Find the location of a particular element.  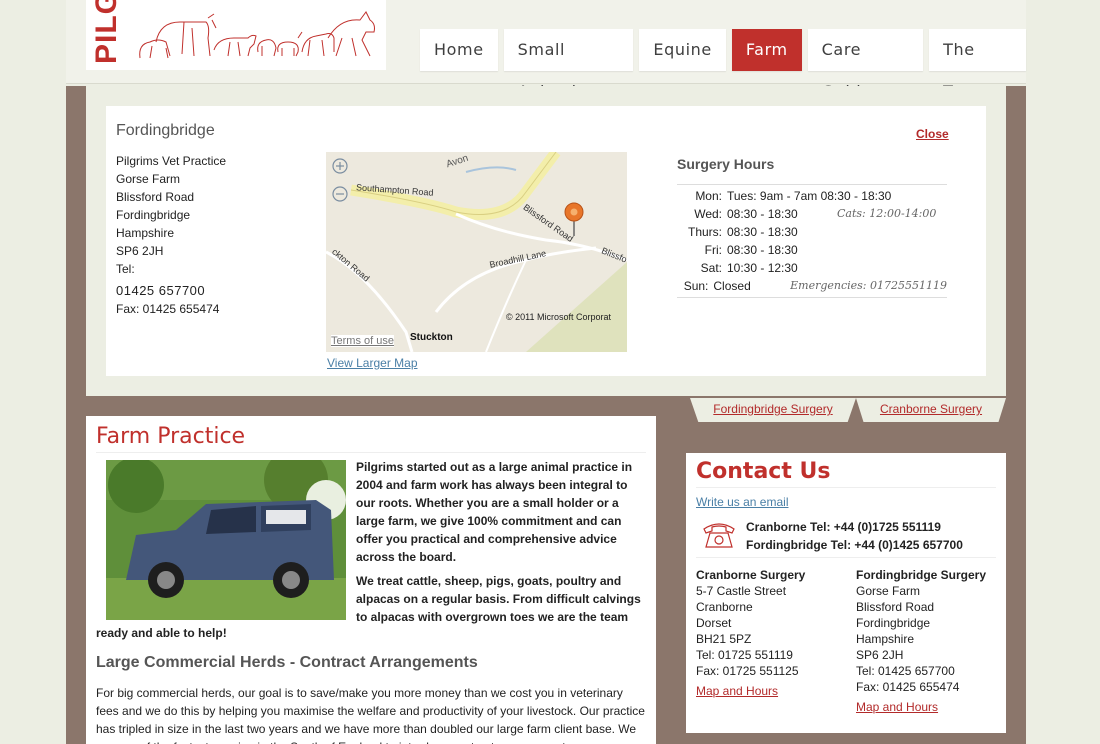

address-line: 5-7 Castle Street is located at coordinates (741, 591).